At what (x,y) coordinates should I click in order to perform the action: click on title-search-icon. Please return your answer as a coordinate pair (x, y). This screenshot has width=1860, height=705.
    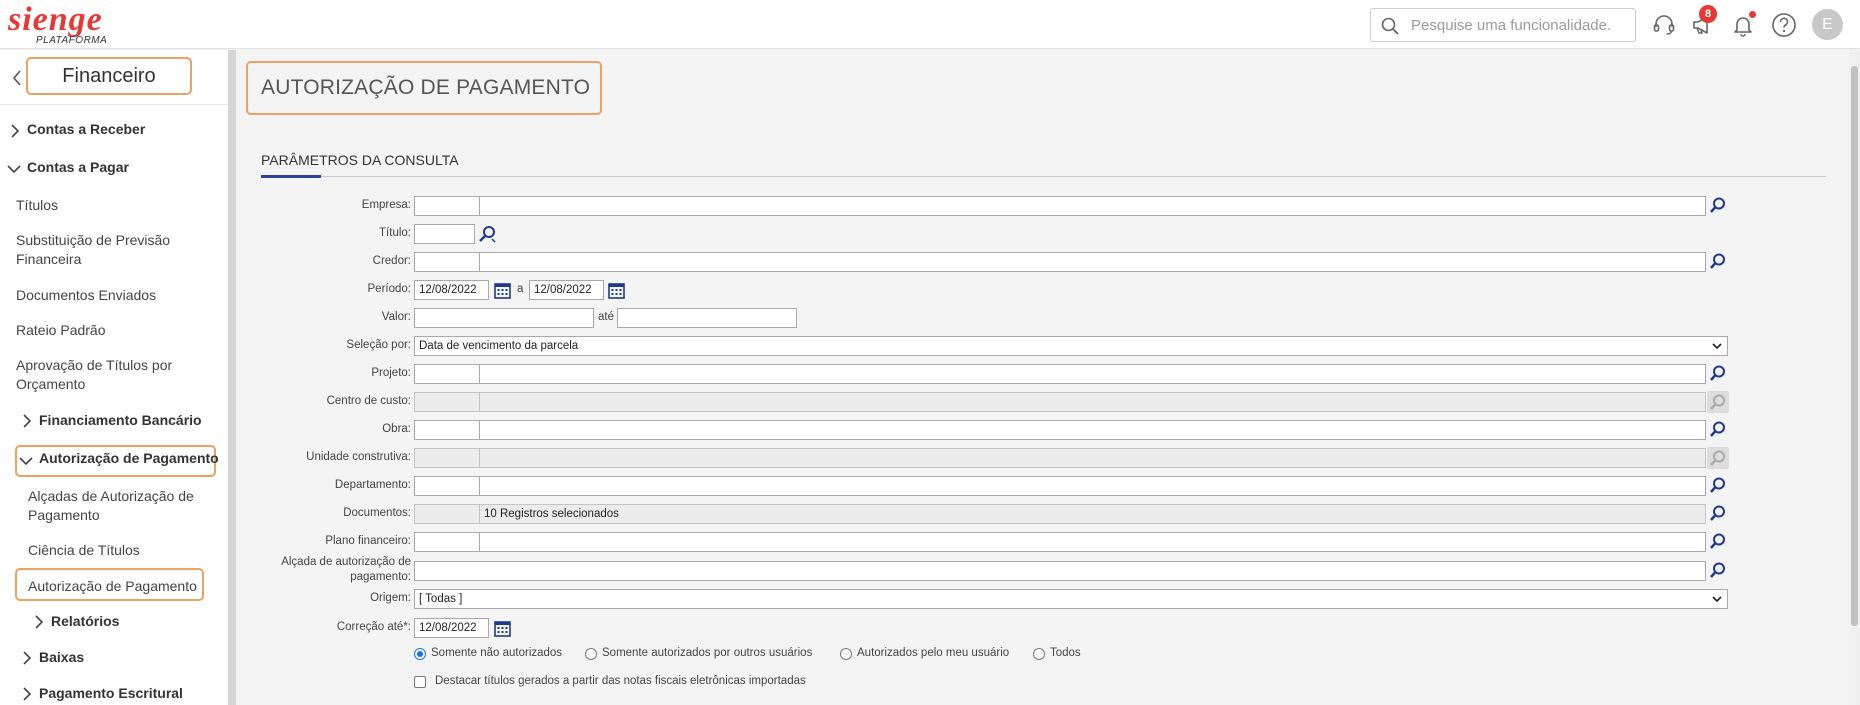
    Looking at the image, I should click on (488, 234).